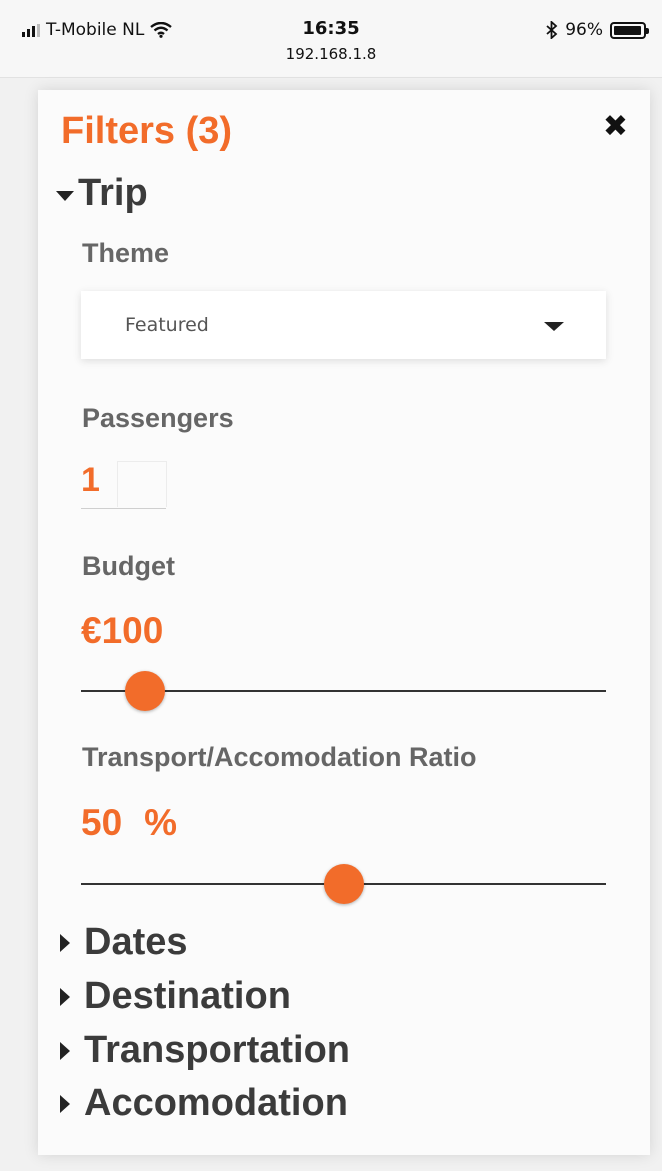 This screenshot has height=1171, width=662. I want to click on section-label-accomodation: Accomodation, so click(216, 1103).